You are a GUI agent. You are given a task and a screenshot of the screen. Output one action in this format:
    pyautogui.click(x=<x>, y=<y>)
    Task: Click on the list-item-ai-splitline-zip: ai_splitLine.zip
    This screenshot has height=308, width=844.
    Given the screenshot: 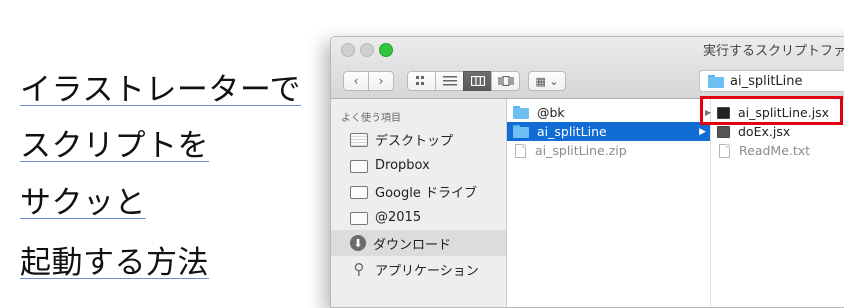 What is the action you would take?
    pyautogui.click(x=608, y=150)
    